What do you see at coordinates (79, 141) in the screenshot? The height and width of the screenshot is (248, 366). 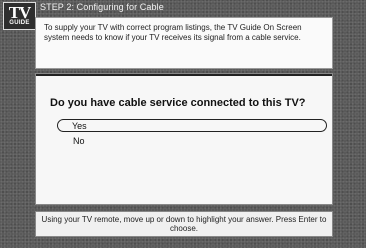 I see `option-no-label: No` at bounding box center [79, 141].